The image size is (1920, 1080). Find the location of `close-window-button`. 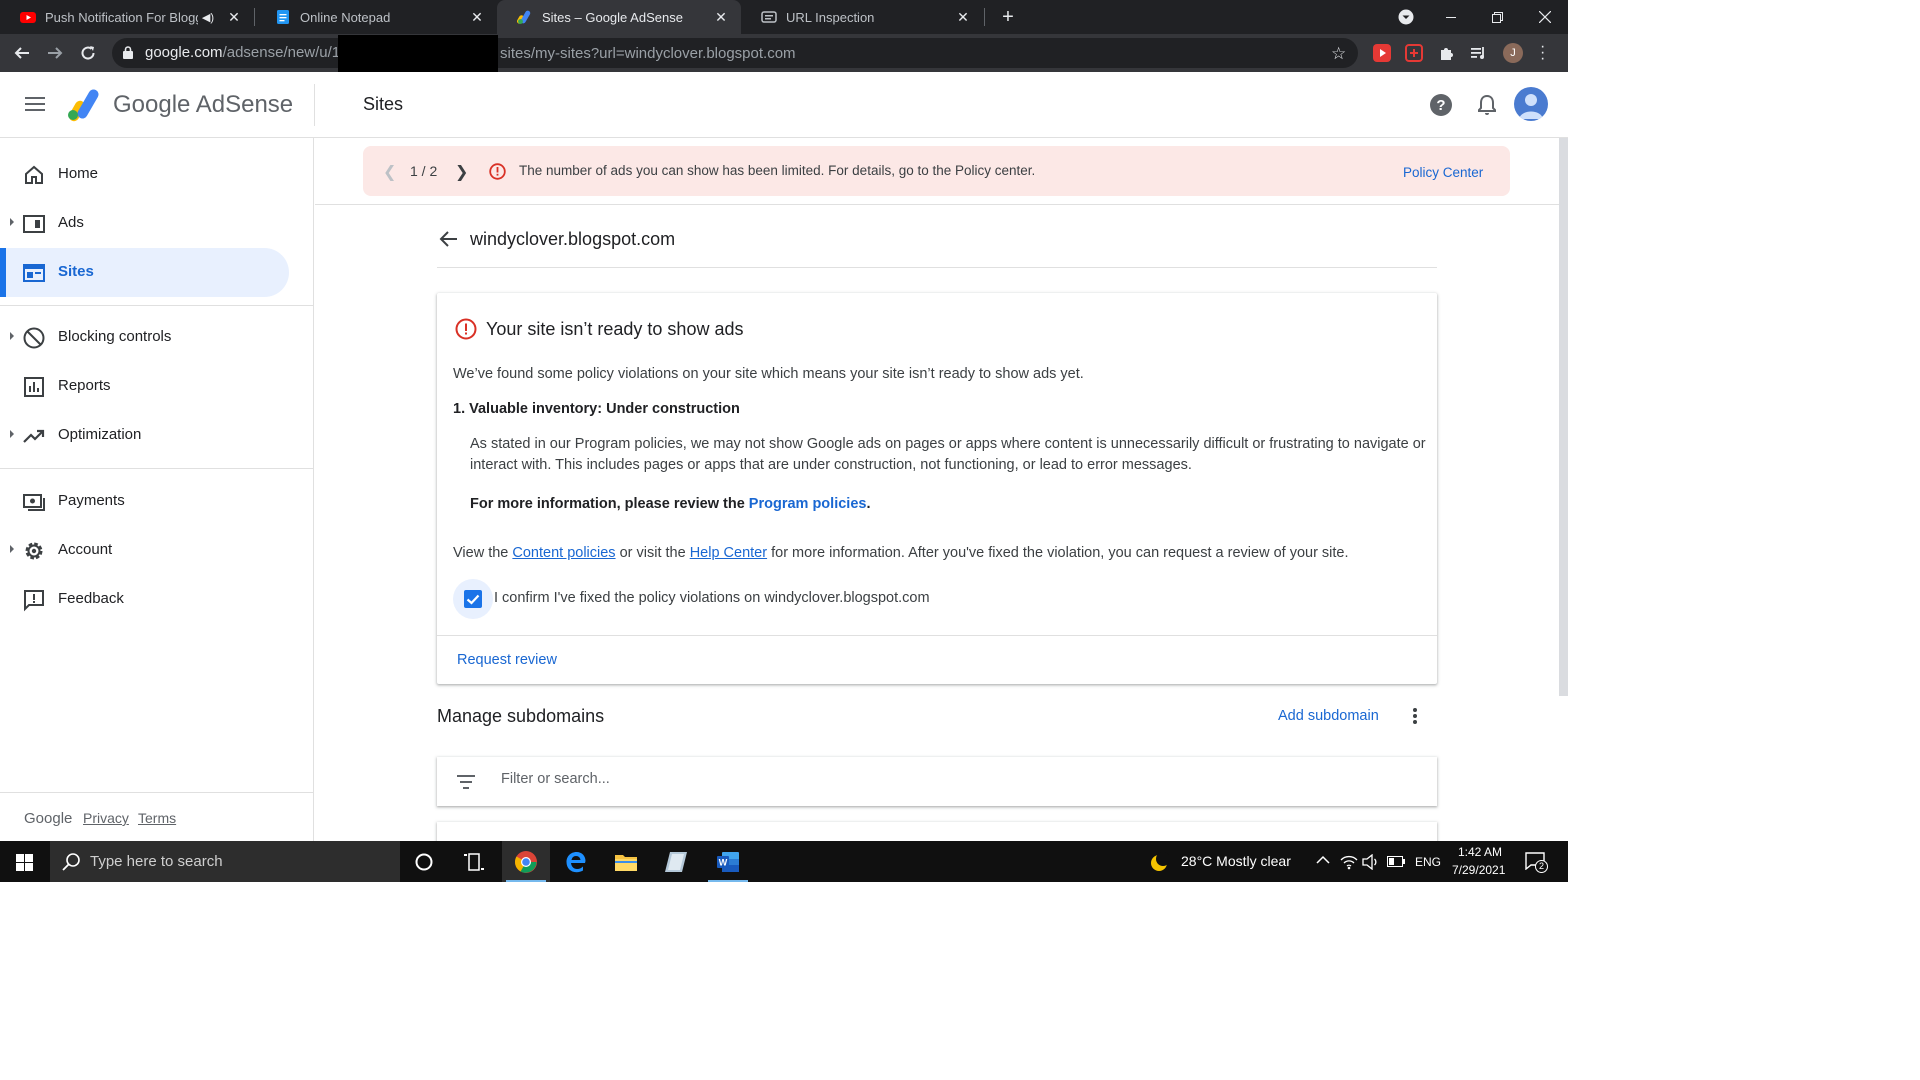

close-window-button is located at coordinates (1545, 17).